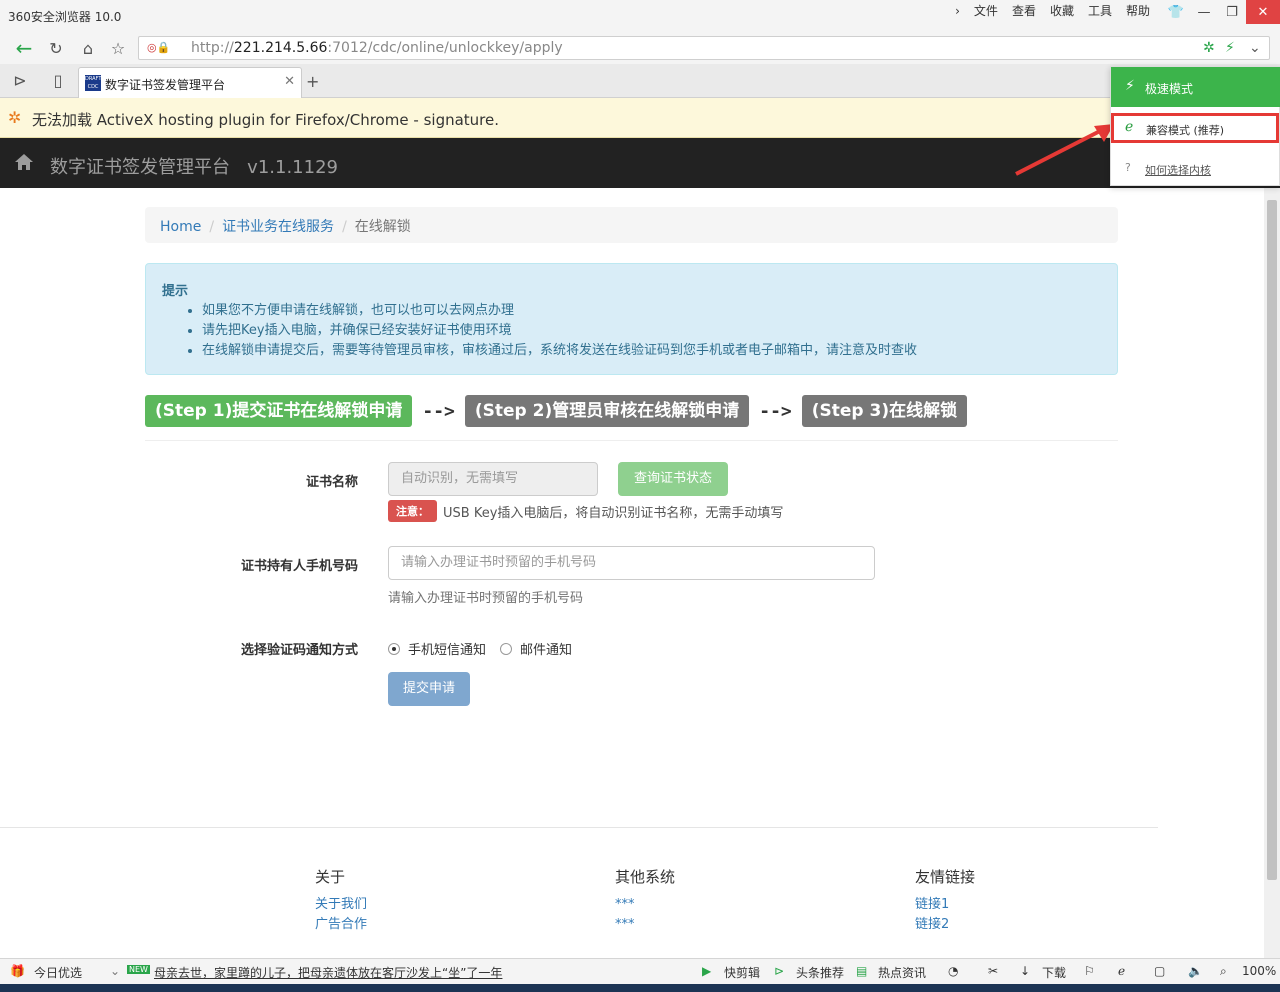 This screenshot has width=1280, height=992. Describe the element at coordinates (651, 331) in the screenshot. I see `alert-item: 请先把Key插入电脑，并确保已经安装好证书使用环境` at that location.